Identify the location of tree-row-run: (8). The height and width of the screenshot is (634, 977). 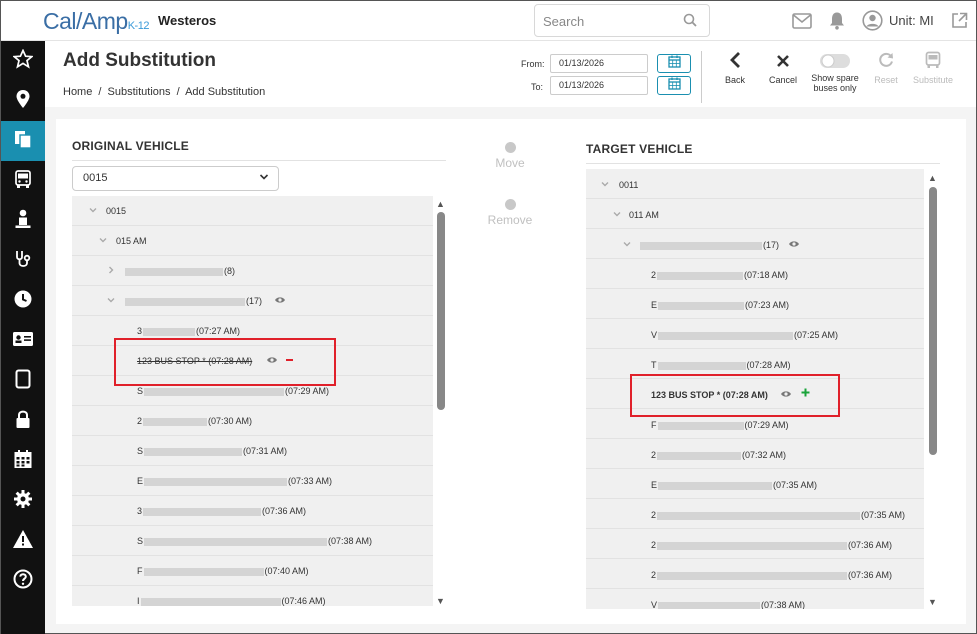
(252, 271).